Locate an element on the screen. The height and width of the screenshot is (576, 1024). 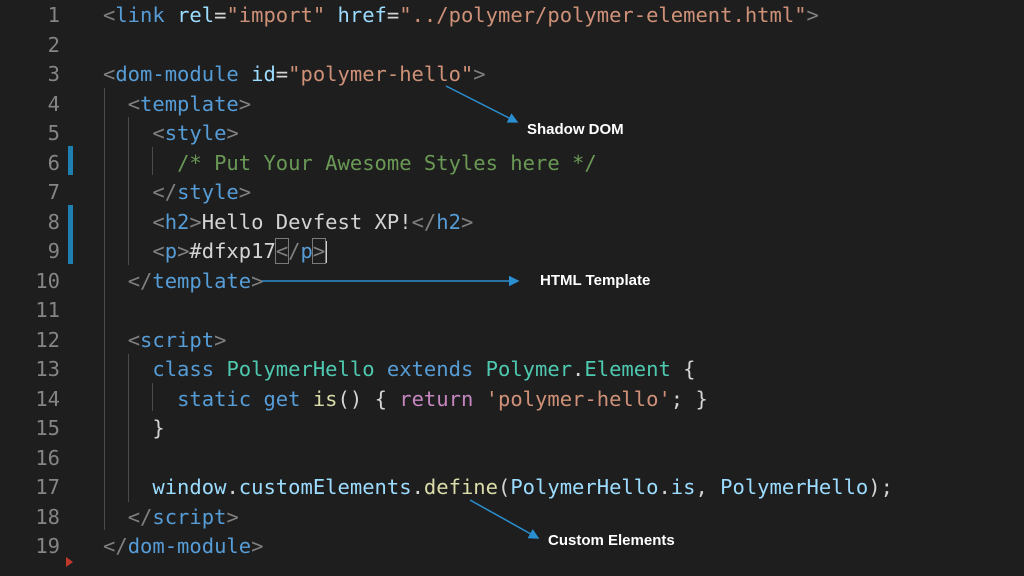
custom-elements-arrow is located at coordinates (504, 519).